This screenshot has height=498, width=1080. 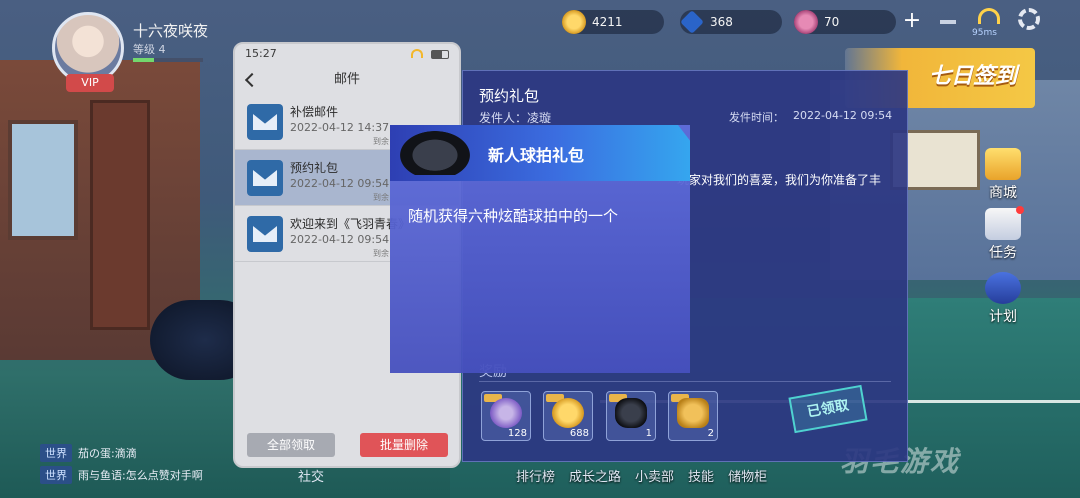 I want to click on v-shield-icon, so click(x=1003, y=288).